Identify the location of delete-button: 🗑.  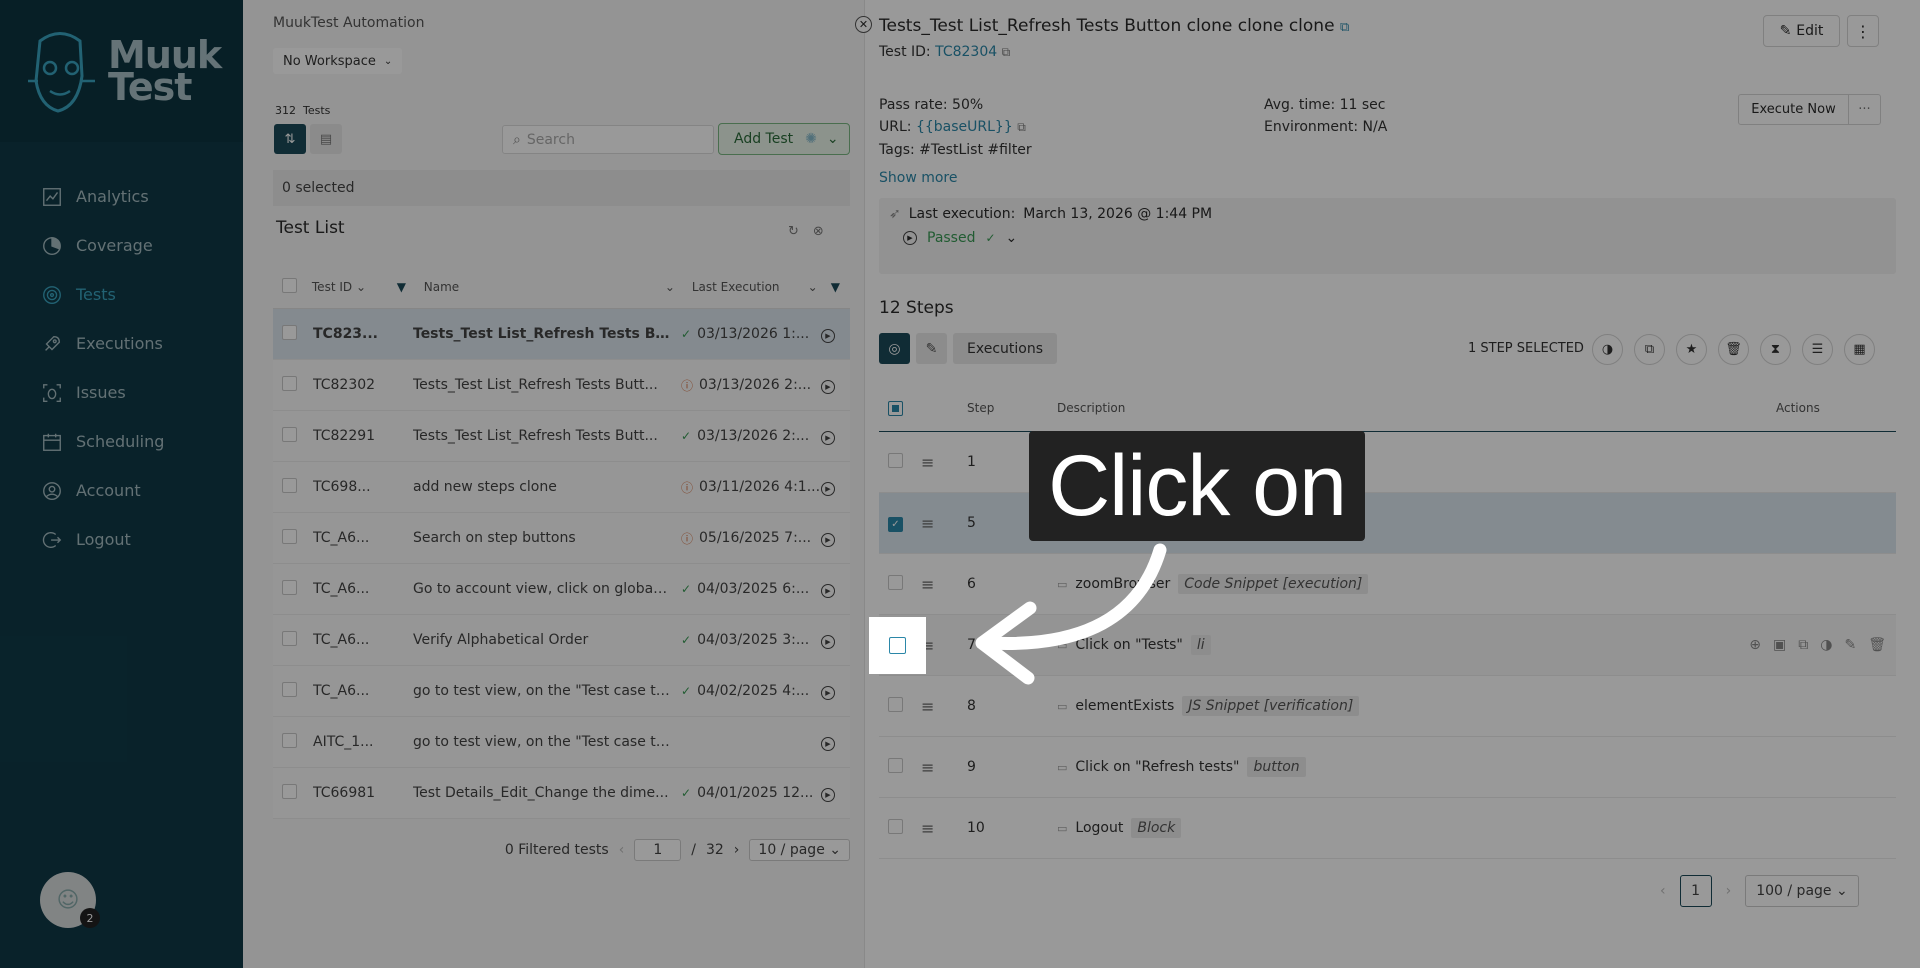
(1733, 349).